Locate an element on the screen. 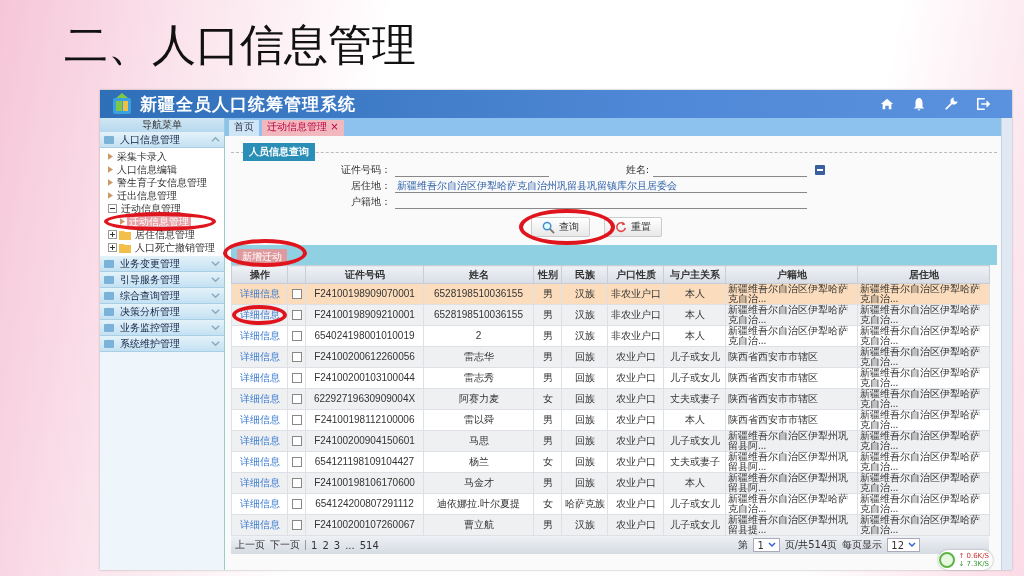 The height and width of the screenshot is (576, 1024). page-link: 3 is located at coordinates (337, 545).